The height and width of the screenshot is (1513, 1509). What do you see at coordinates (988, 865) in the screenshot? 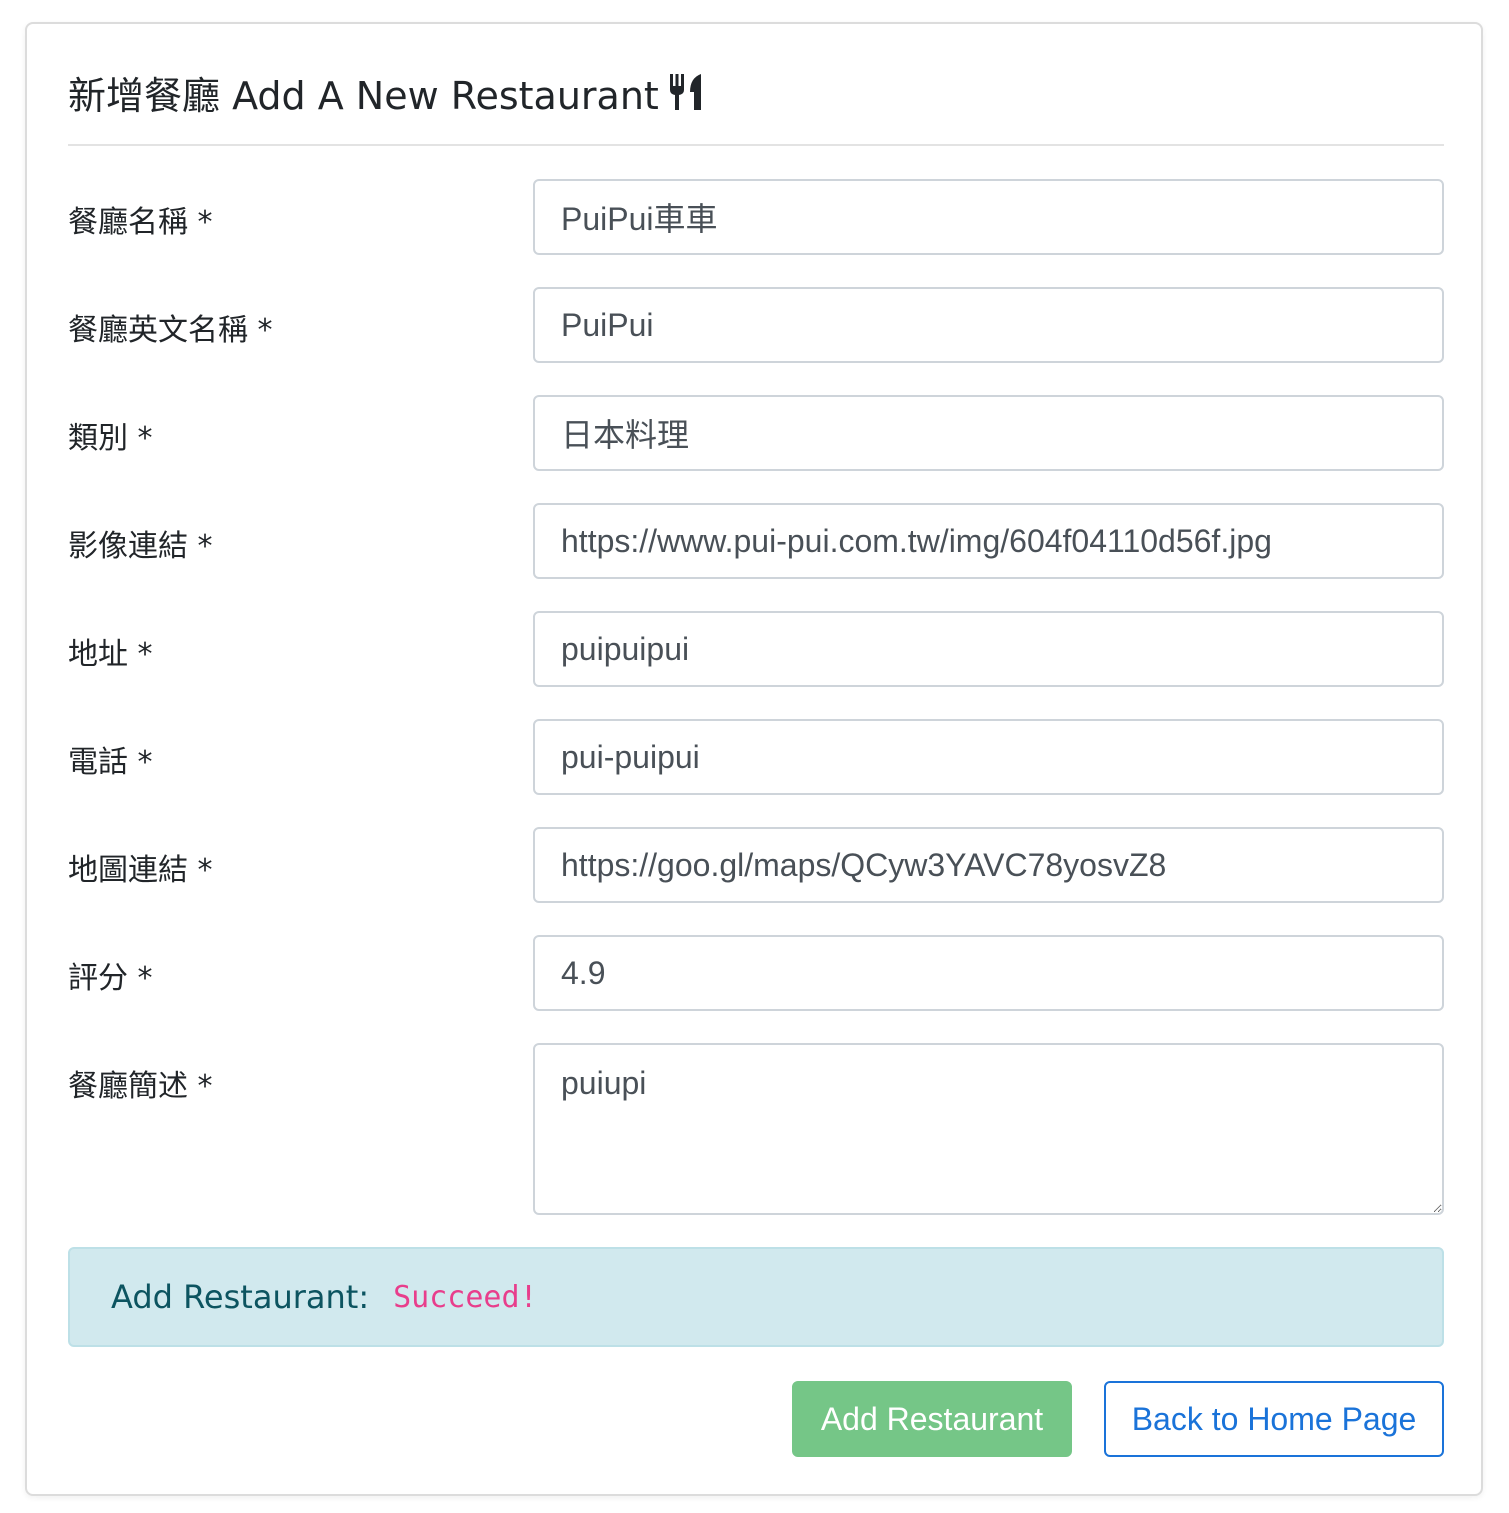
I see `map-url-input` at bounding box center [988, 865].